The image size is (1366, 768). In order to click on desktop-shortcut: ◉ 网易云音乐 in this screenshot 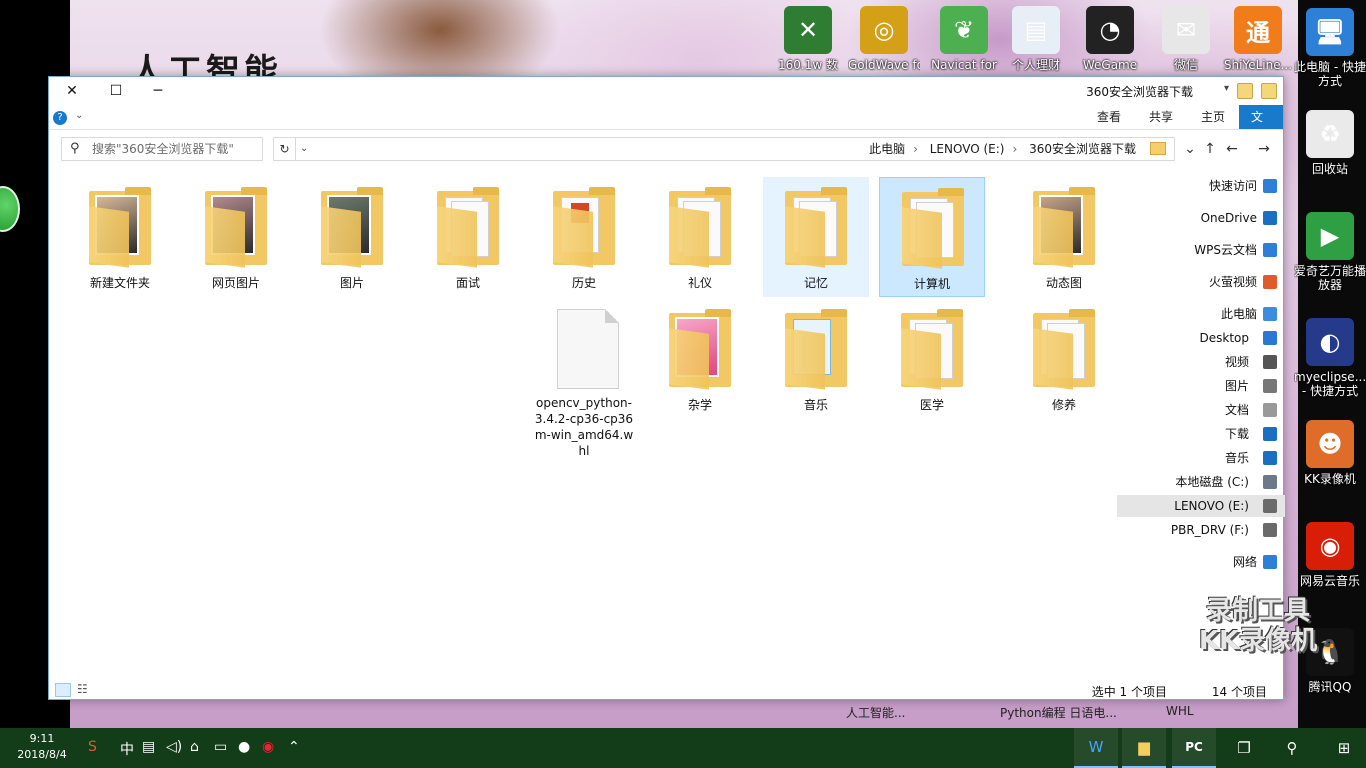, I will do `click(1330, 555)`.